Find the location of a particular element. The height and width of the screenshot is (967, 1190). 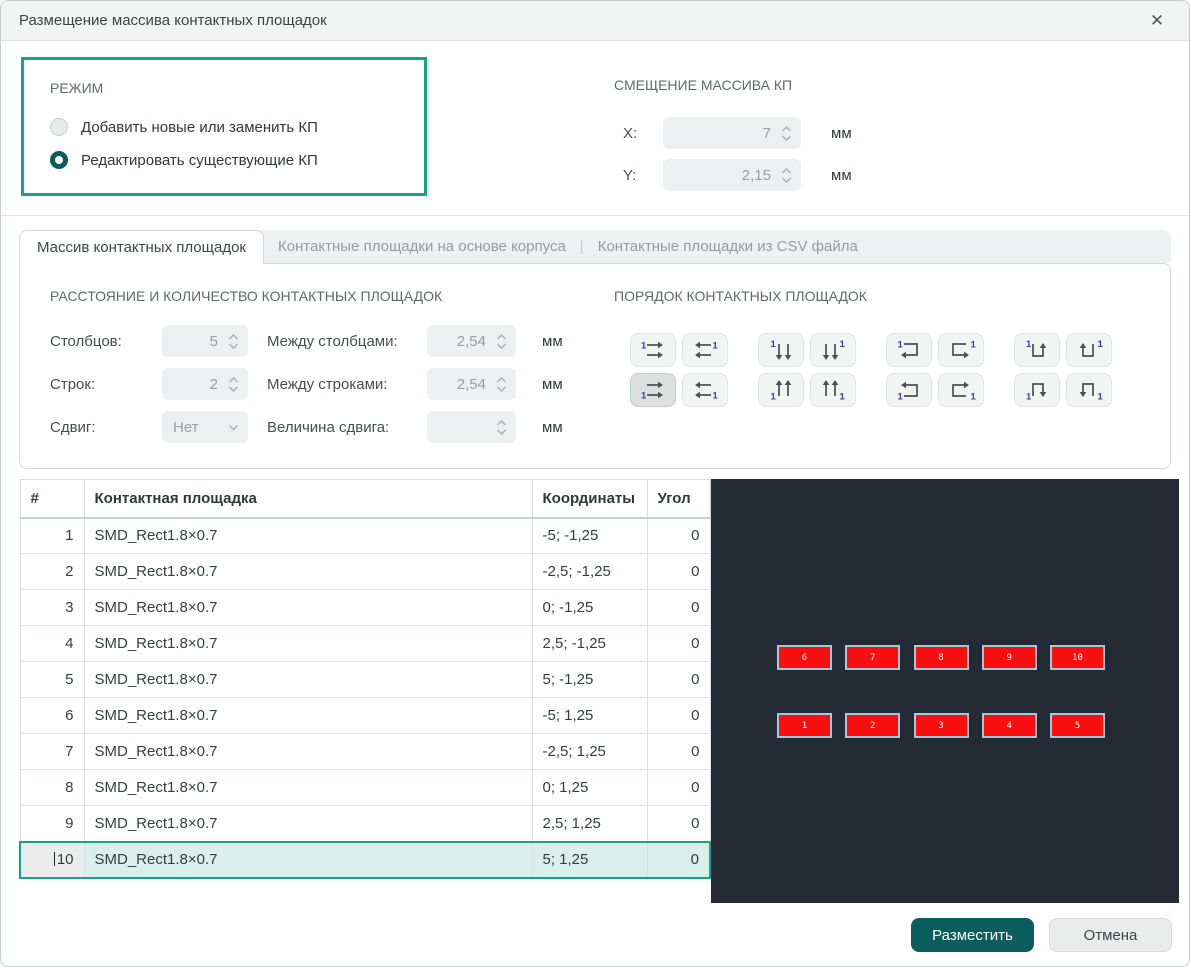

coords-cell: 0; 1,25 is located at coordinates (589, 787).